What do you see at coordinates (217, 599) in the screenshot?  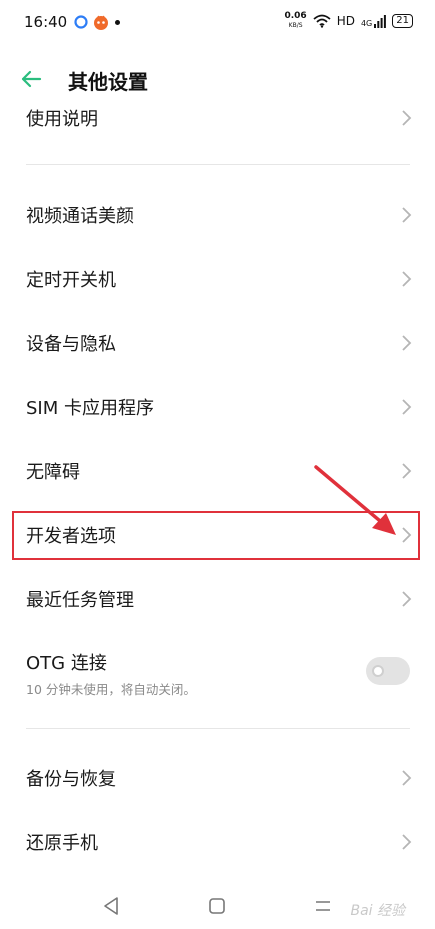 I see `list-item-recent-tasks: 最近任务管理` at bounding box center [217, 599].